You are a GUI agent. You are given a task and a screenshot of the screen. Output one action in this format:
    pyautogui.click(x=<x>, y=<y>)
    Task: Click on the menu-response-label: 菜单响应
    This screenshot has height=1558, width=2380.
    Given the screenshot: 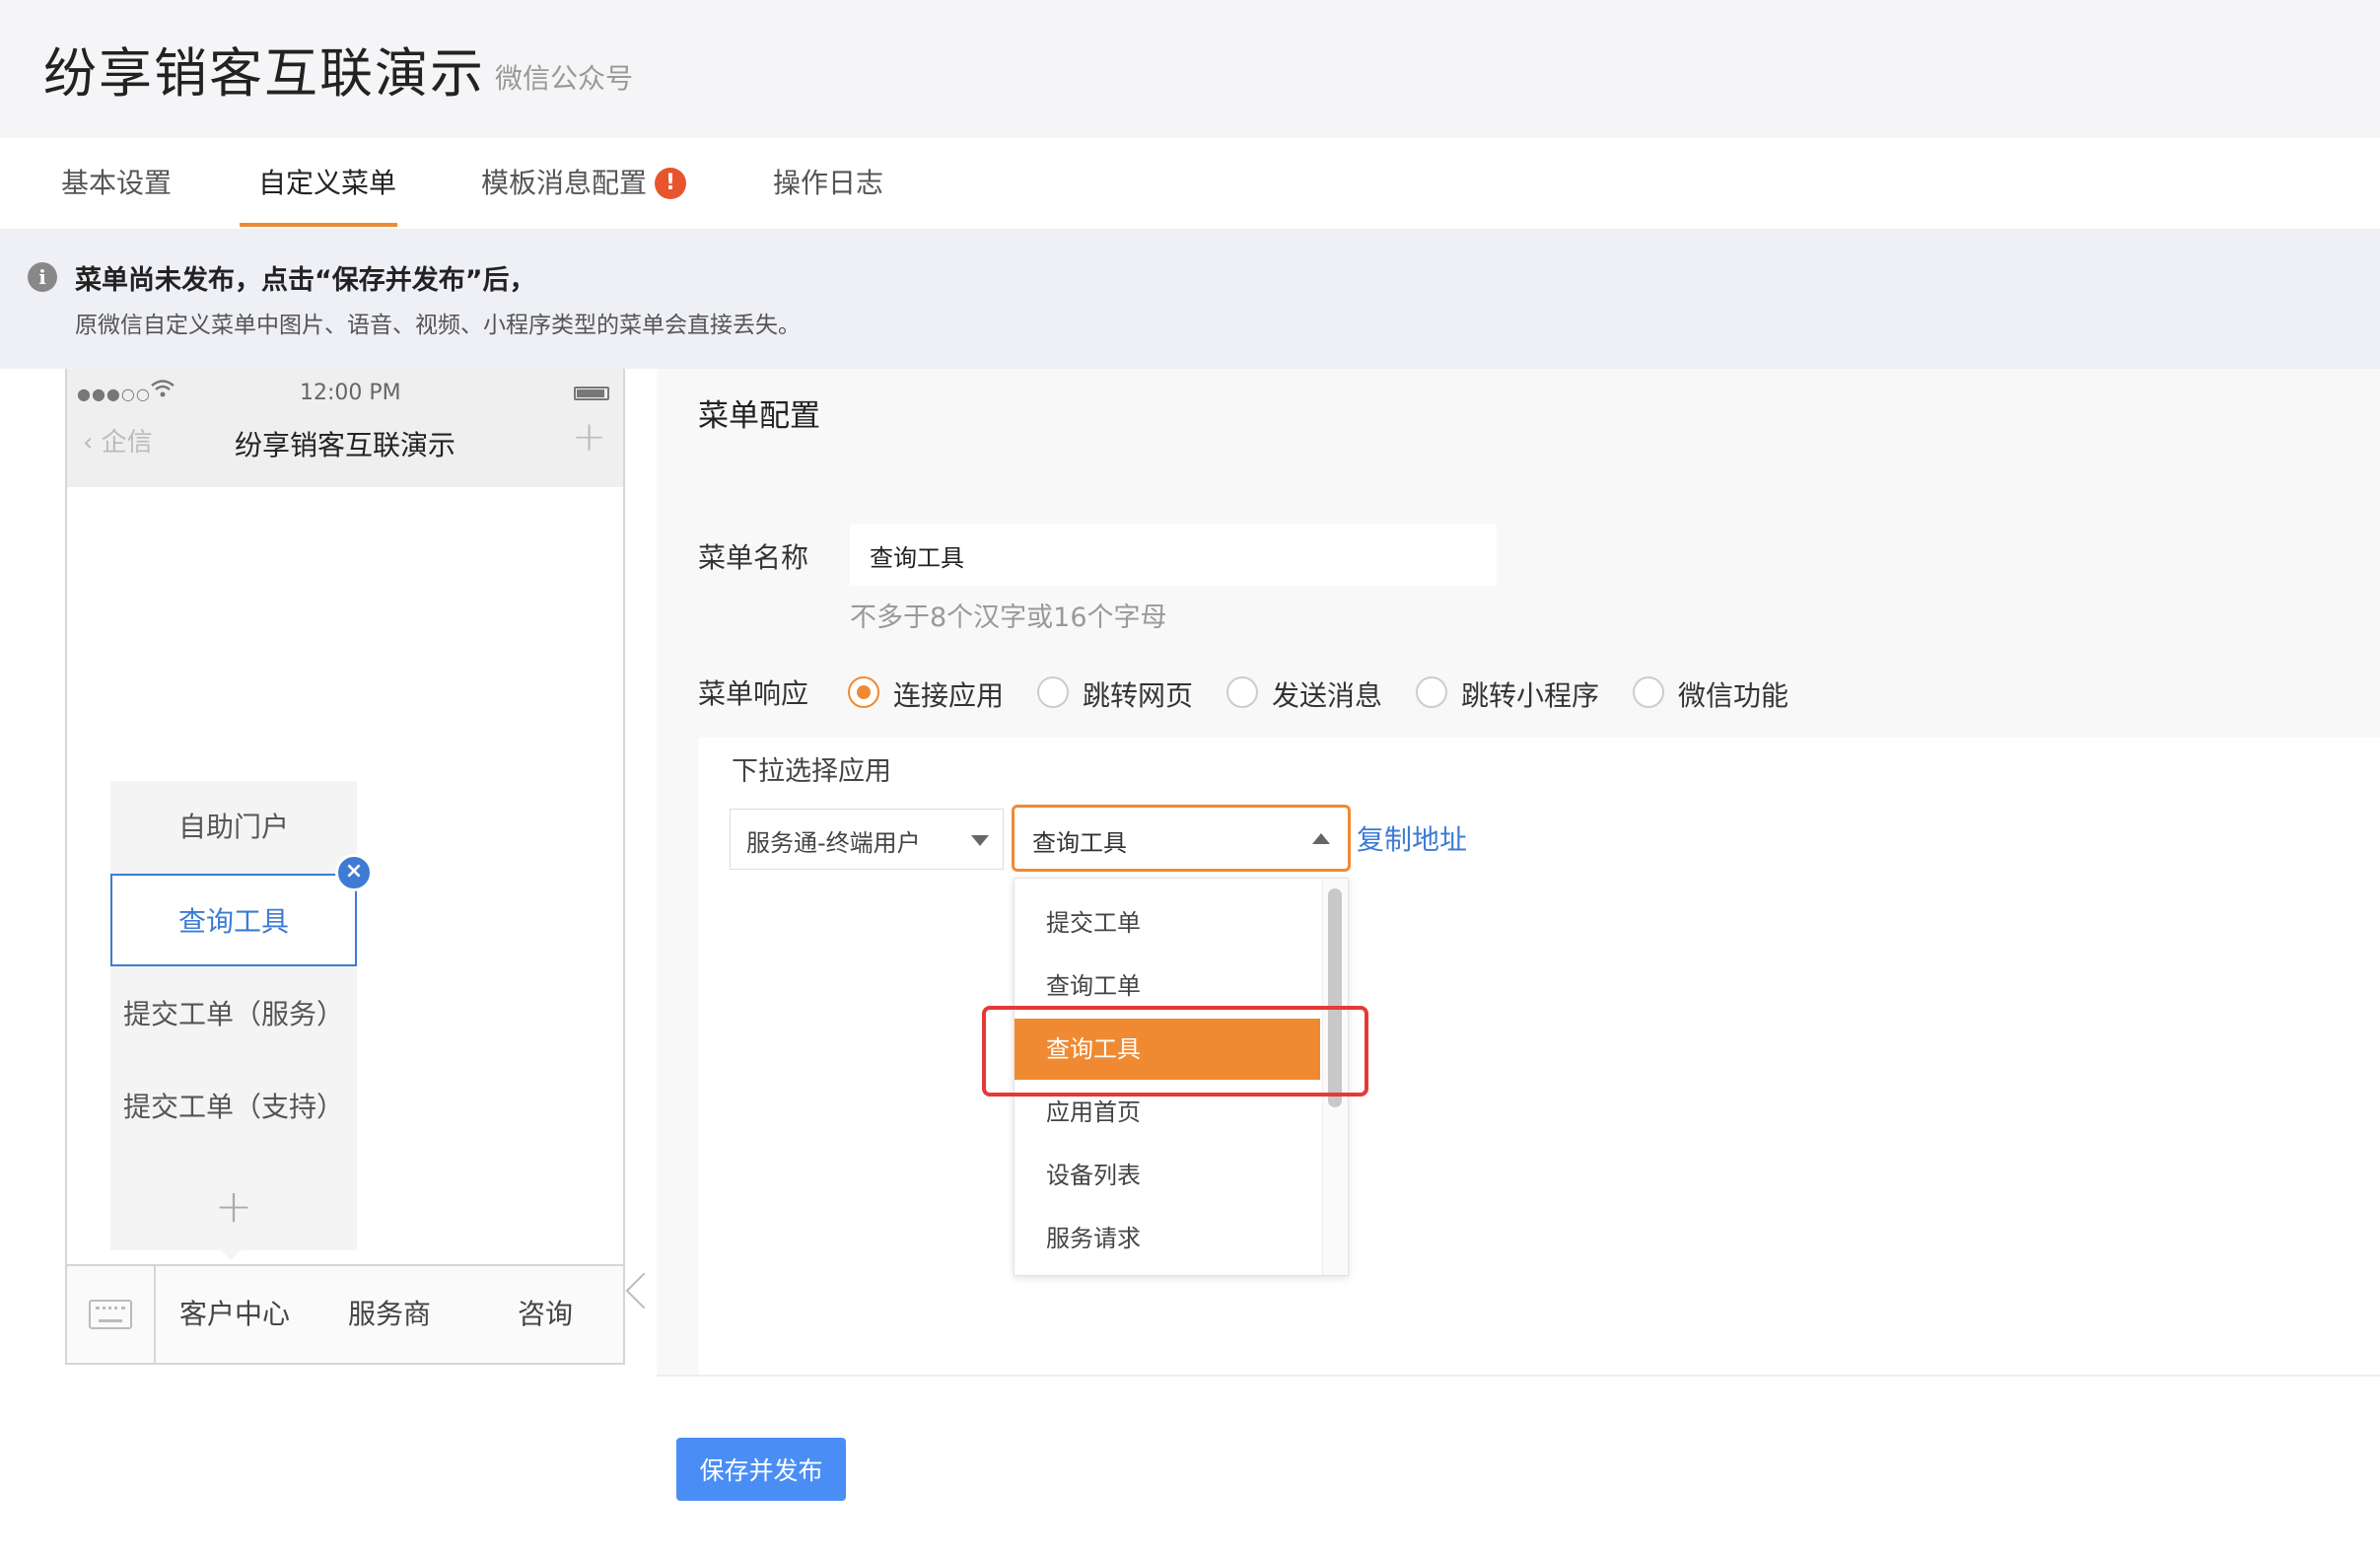 What is the action you would take?
    pyautogui.click(x=753, y=694)
    